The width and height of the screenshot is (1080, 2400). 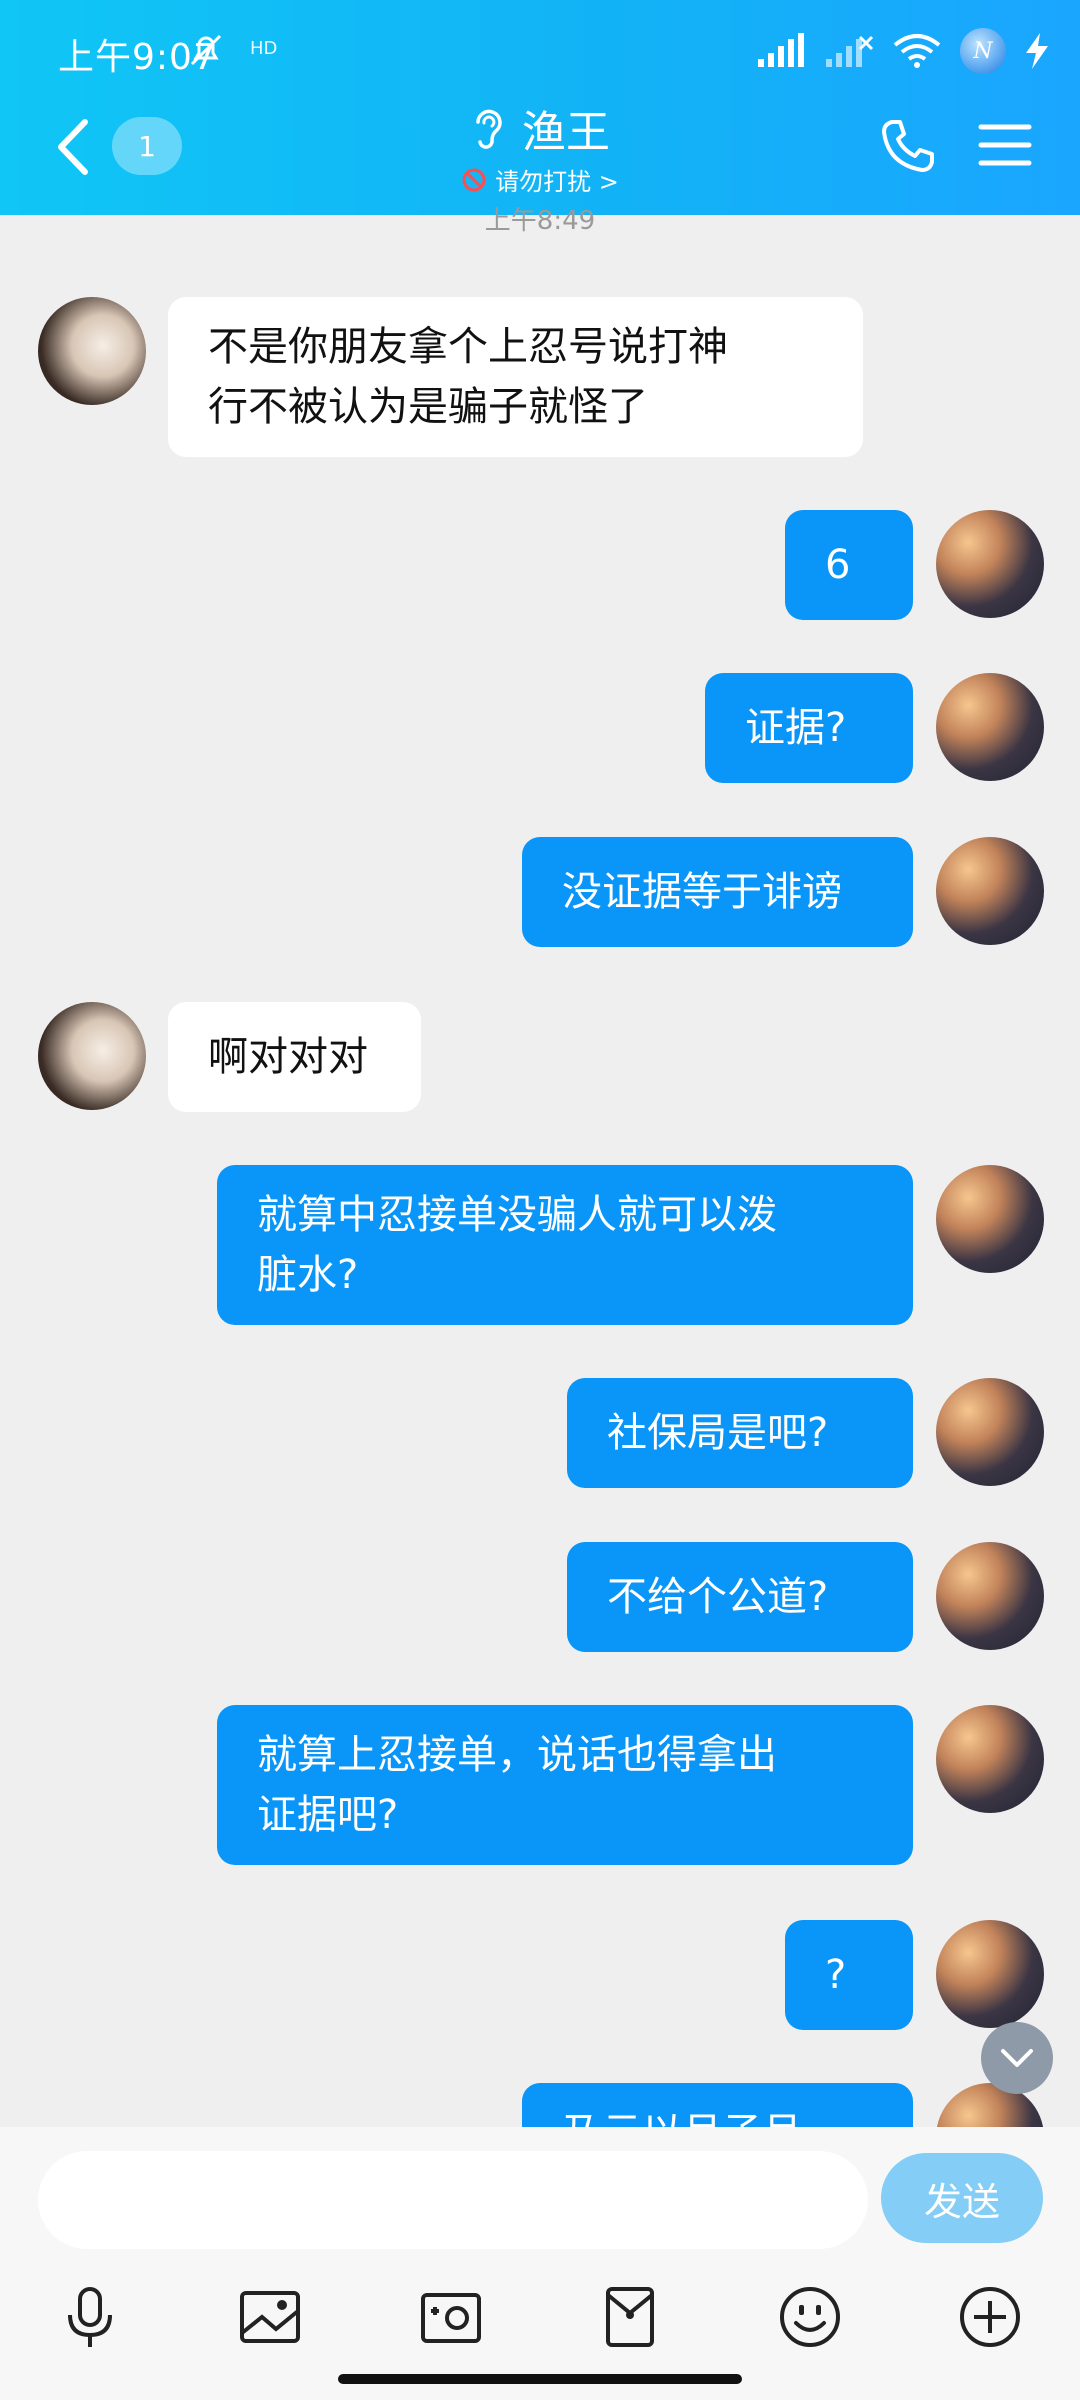 I want to click on scroll-to-bottom-button, so click(x=1017, y=2058).